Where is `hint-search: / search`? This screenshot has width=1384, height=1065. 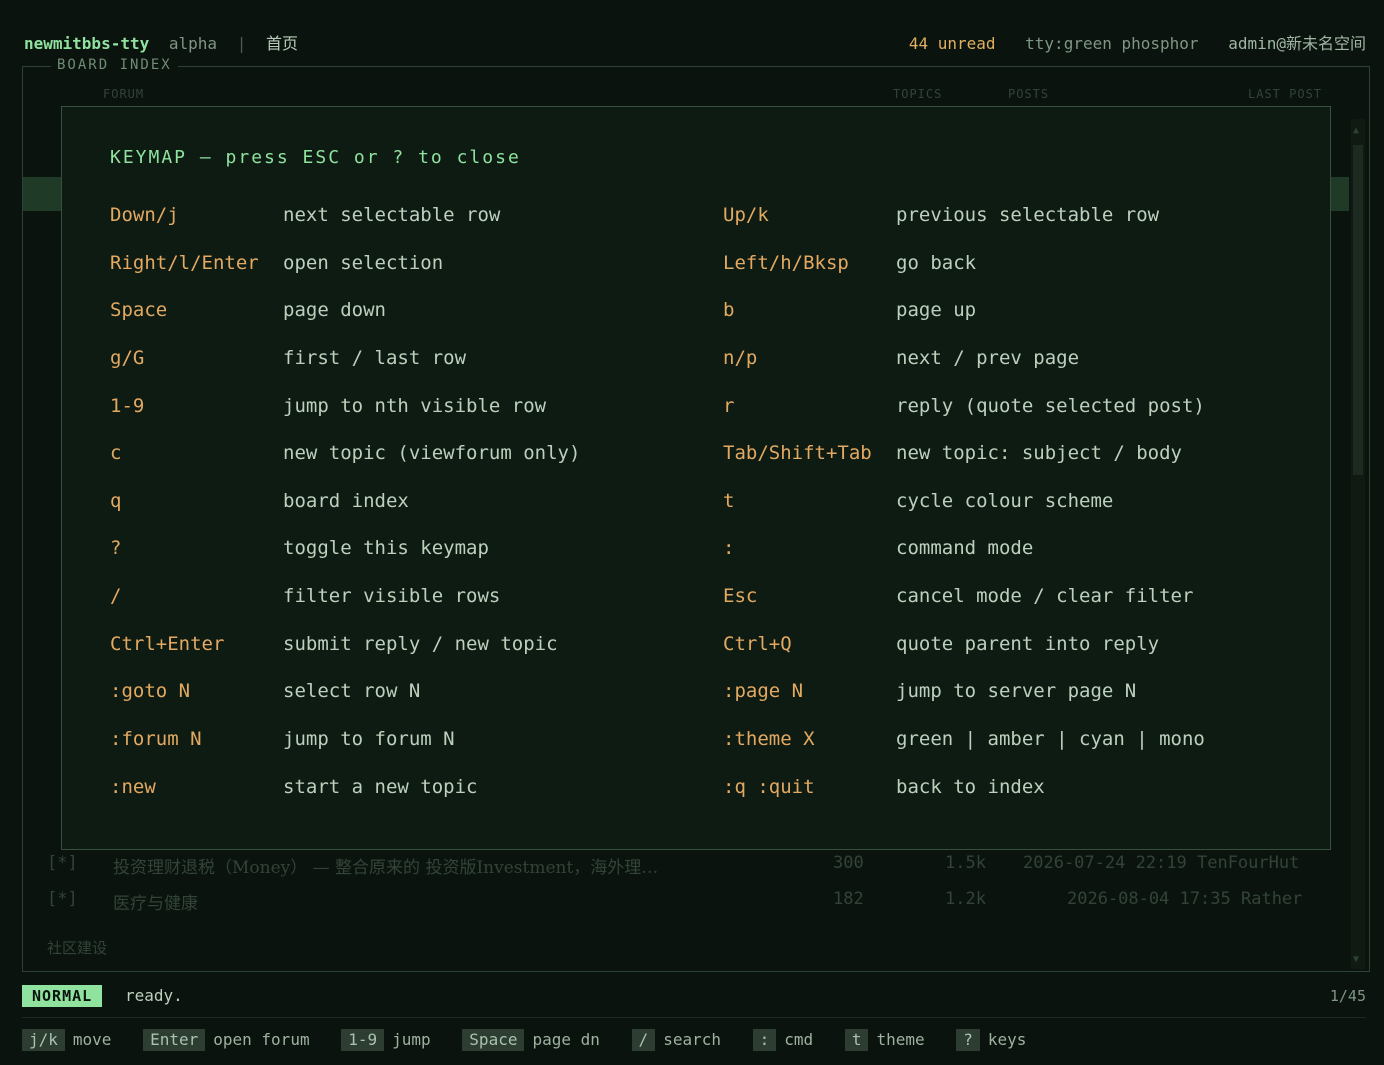
hint-search: / search is located at coordinates (676, 1040).